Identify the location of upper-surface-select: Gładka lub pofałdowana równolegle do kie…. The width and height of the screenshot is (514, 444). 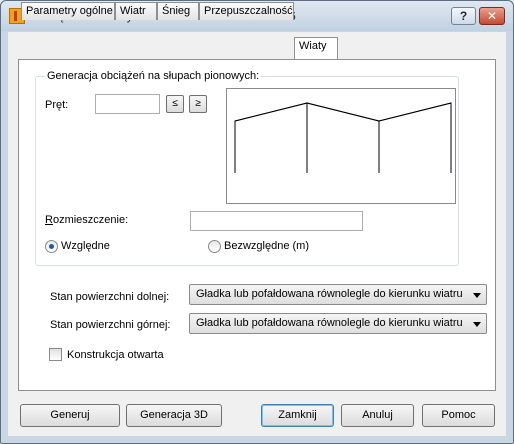
(338, 323).